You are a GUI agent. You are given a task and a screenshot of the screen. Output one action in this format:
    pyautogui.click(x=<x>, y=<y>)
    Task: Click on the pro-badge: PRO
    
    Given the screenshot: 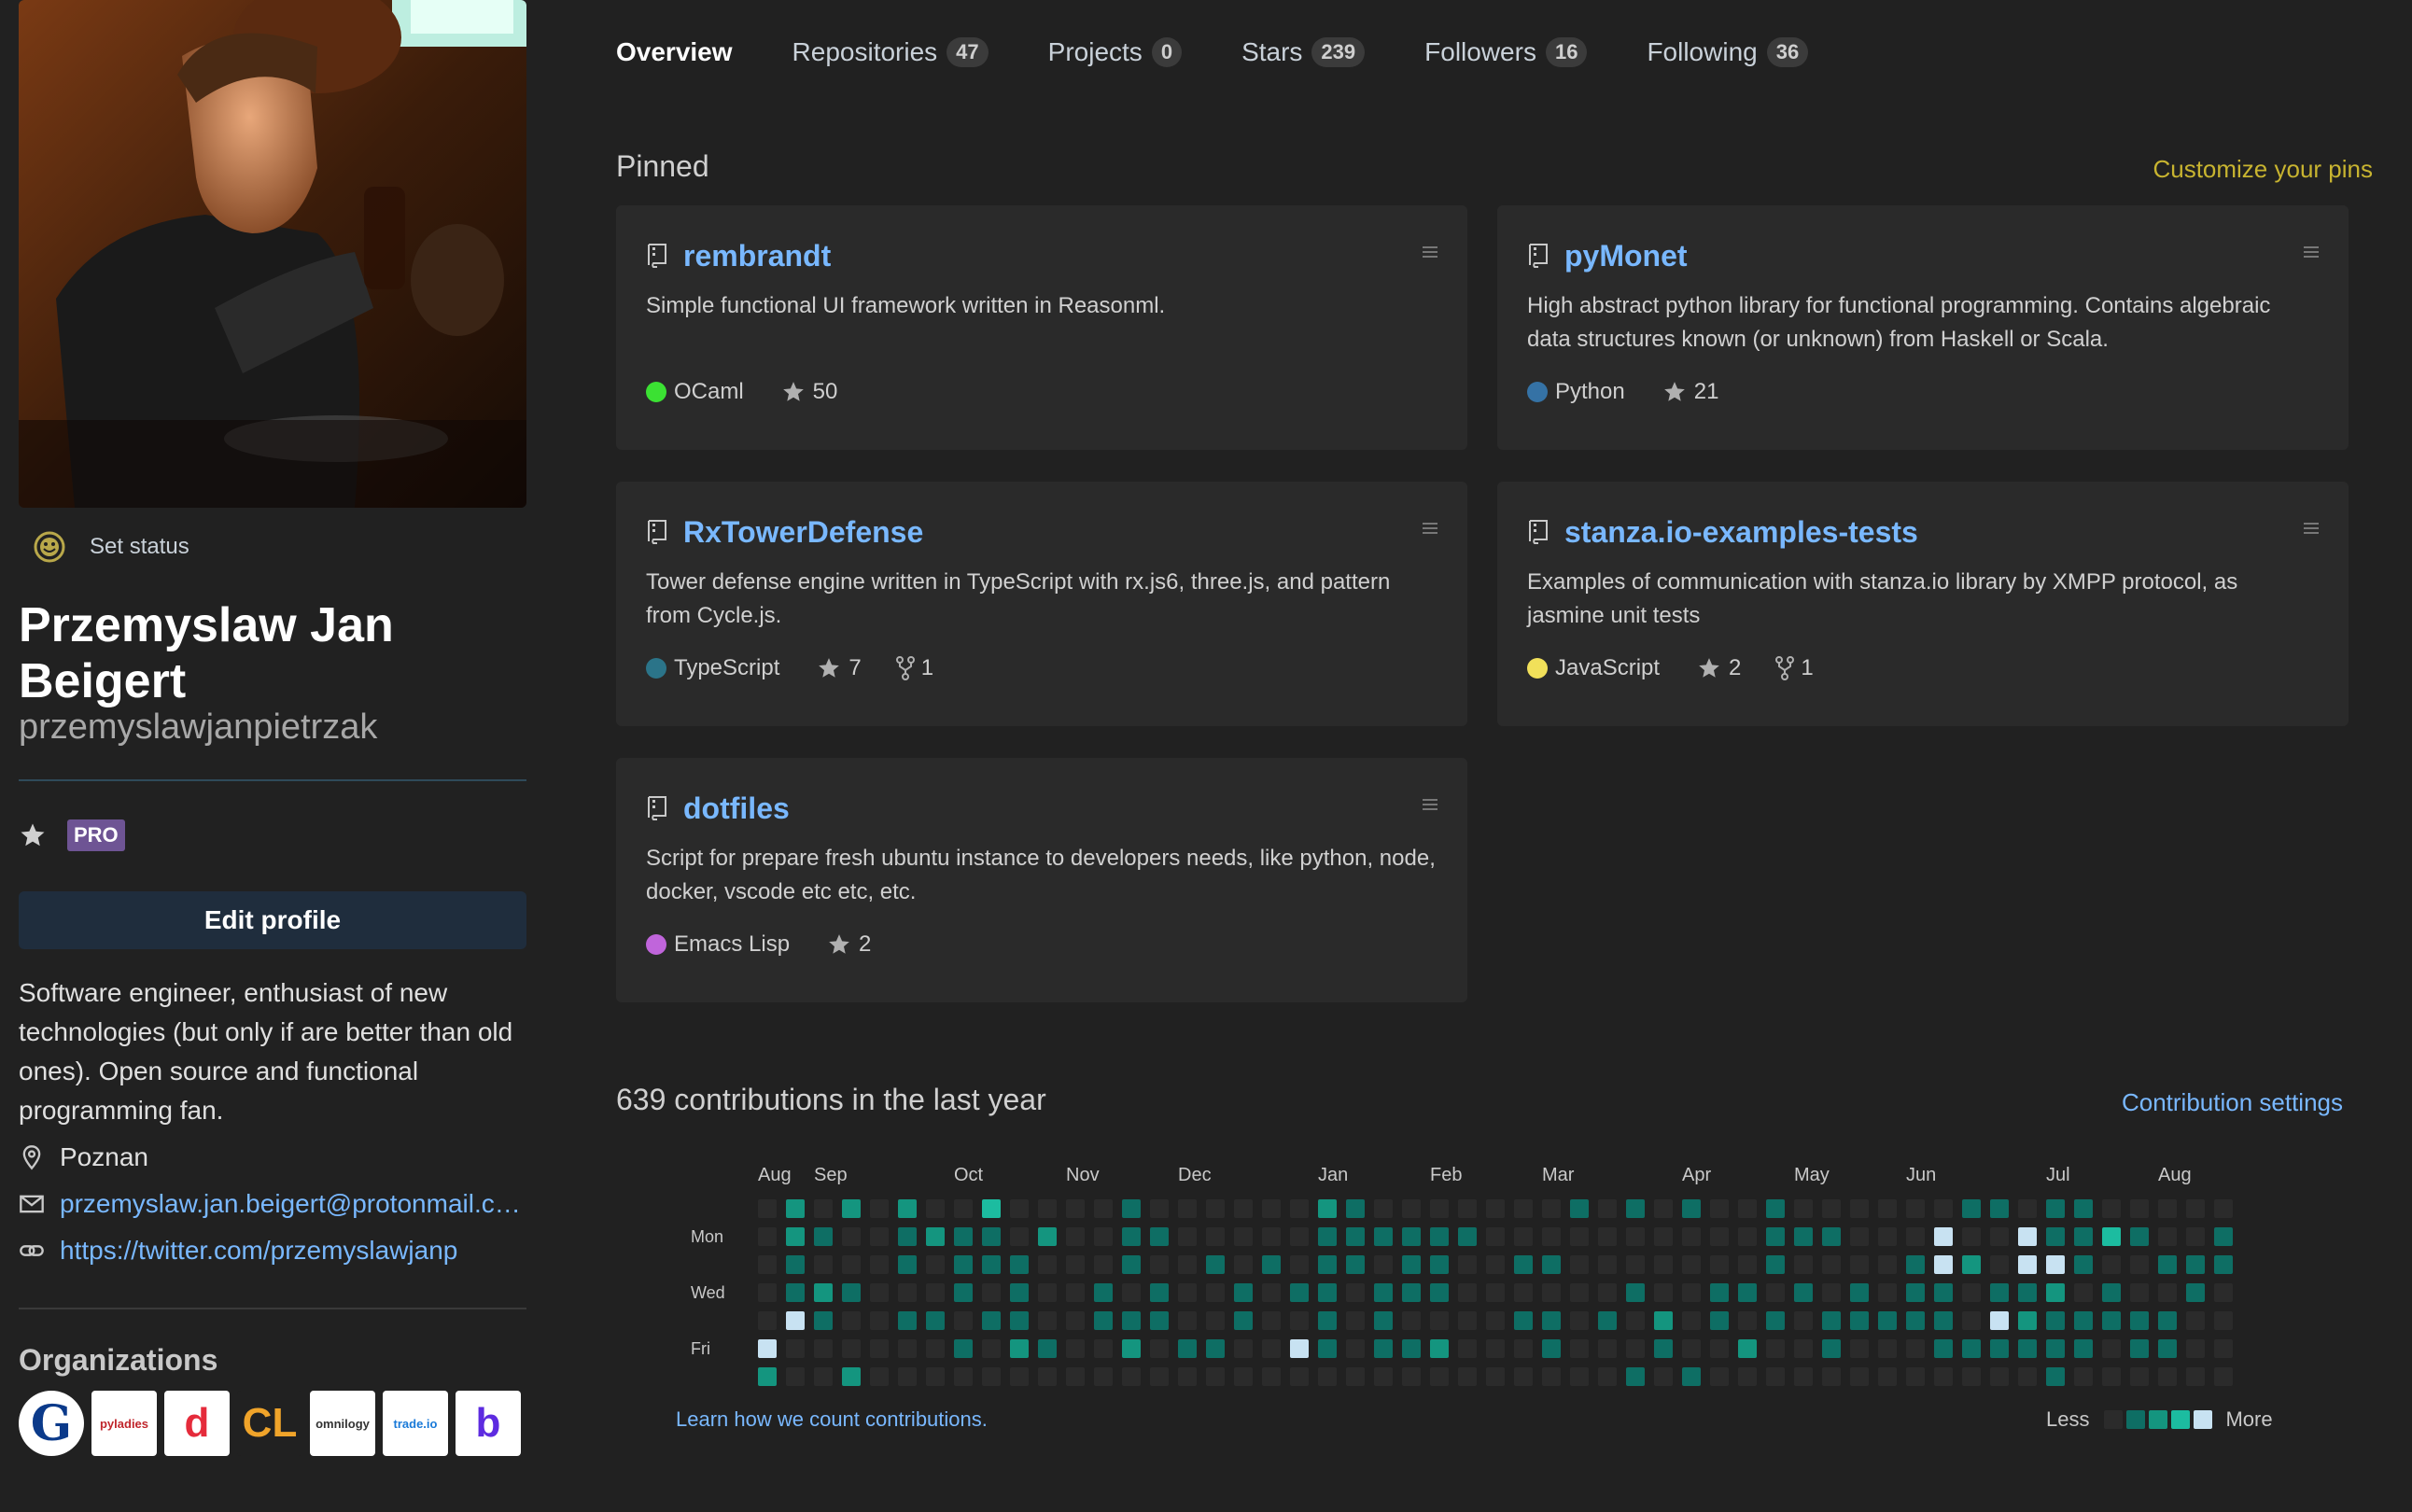 What is the action you would take?
    pyautogui.click(x=96, y=835)
    